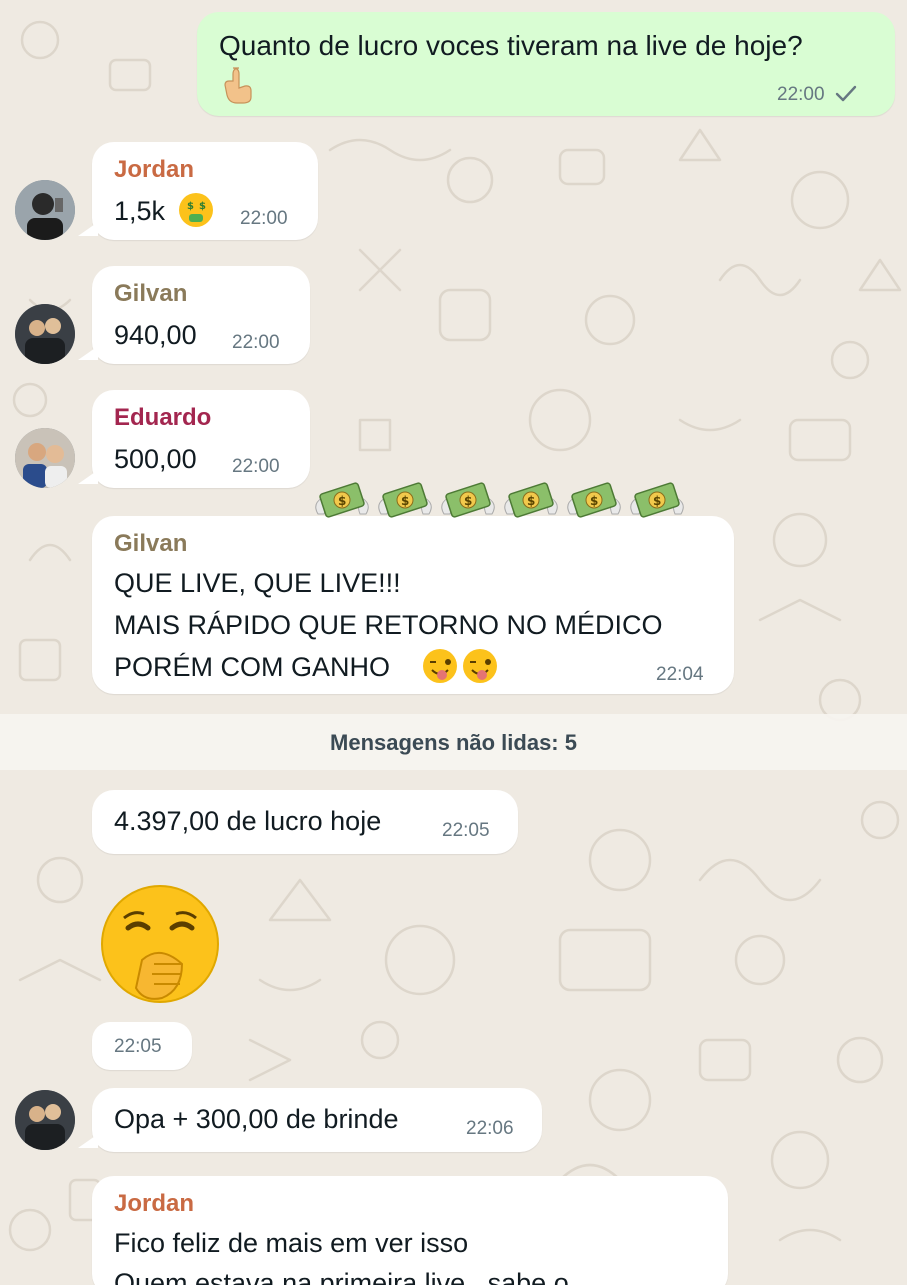 This screenshot has height=1285, width=907. What do you see at coordinates (257, 583) in the screenshot?
I see `message-text-line1: QUE LIVE, QUE LIVE!!!` at bounding box center [257, 583].